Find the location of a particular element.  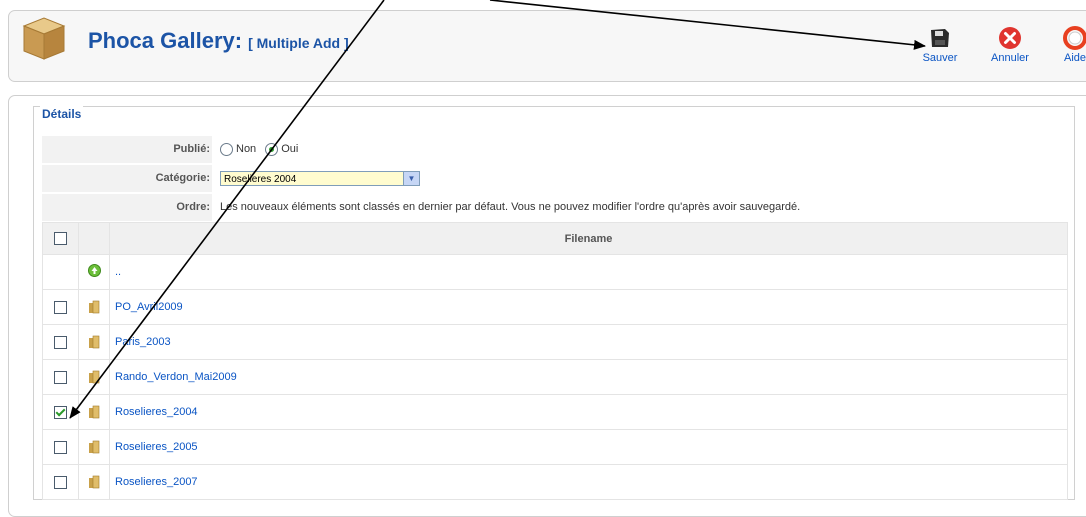

page-title: Phoca Gallery: [ Multiple Add ] is located at coordinates (218, 41).